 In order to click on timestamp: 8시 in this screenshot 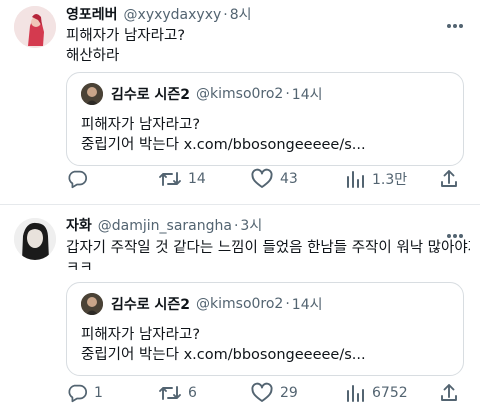, I will do `click(241, 14)`.